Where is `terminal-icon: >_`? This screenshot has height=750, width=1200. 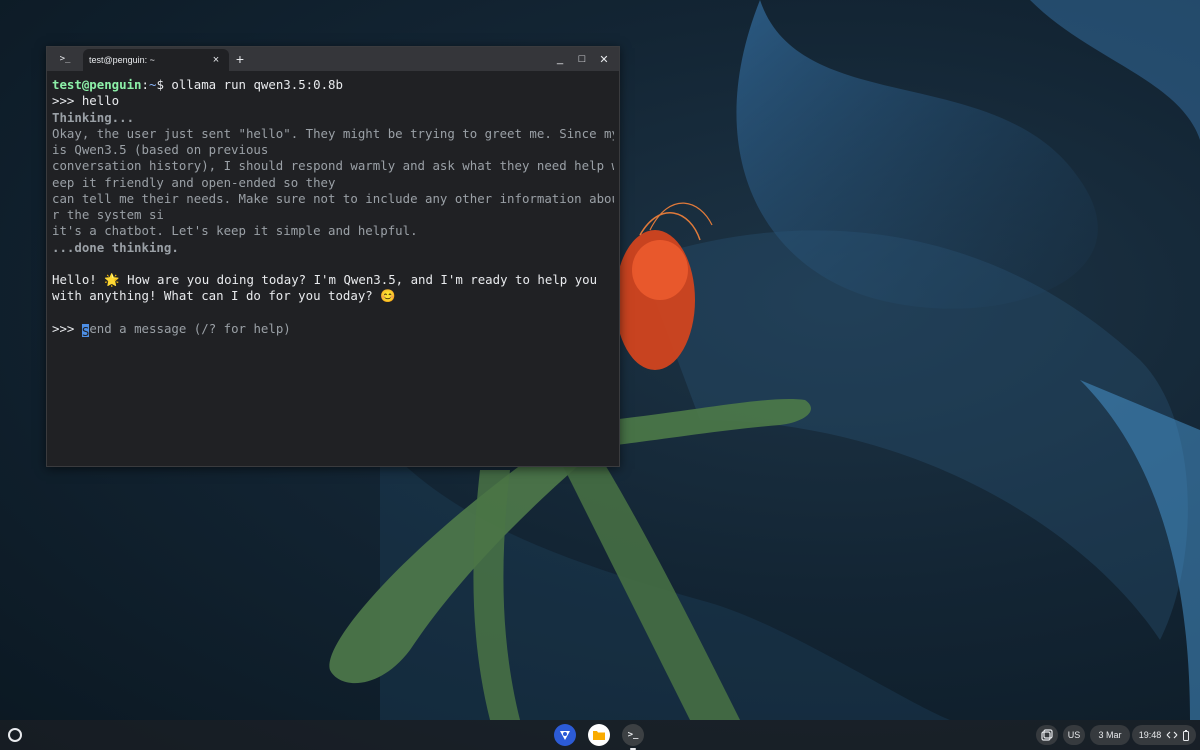 terminal-icon: >_ is located at coordinates (633, 735).